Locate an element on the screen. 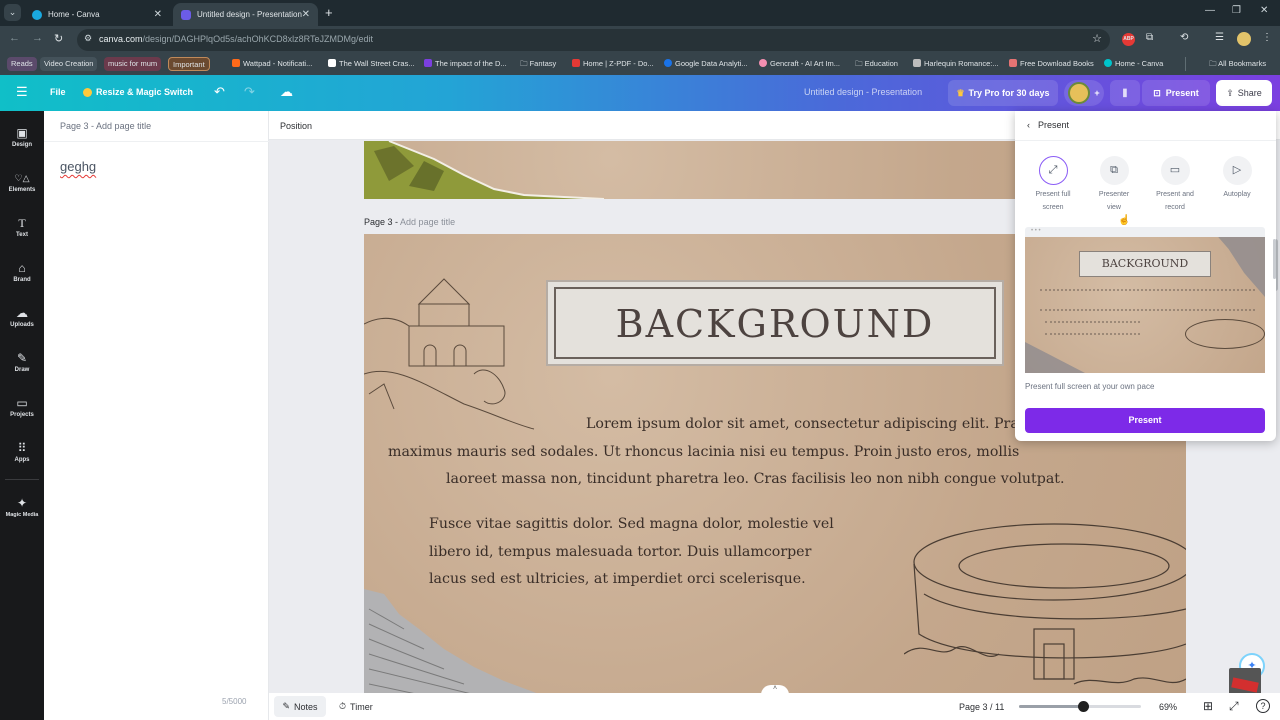  grid-view-icon: ⊞ is located at coordinates (1208, 706).